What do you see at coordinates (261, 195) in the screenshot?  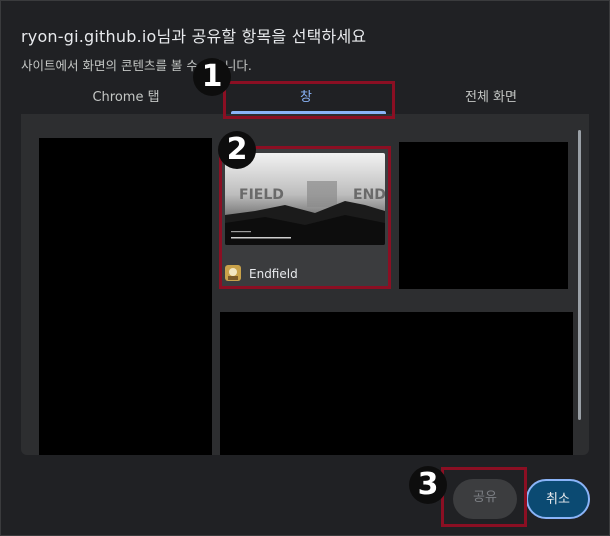 I see `svg-text: FIELD` at bounding box center [261, 195].